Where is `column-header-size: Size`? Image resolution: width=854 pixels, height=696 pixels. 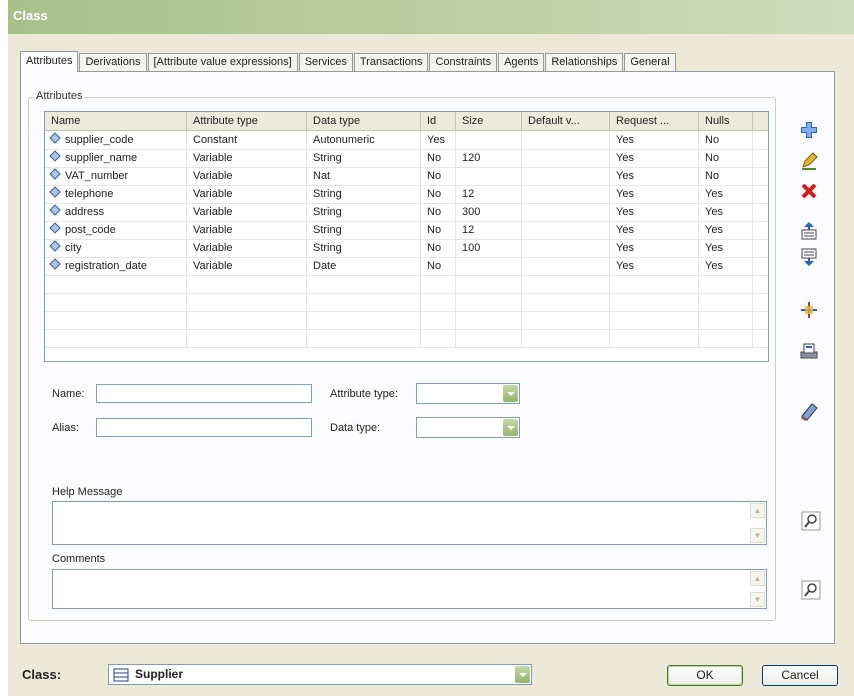
column-header-size: Size is located at coordinates (489, 121).